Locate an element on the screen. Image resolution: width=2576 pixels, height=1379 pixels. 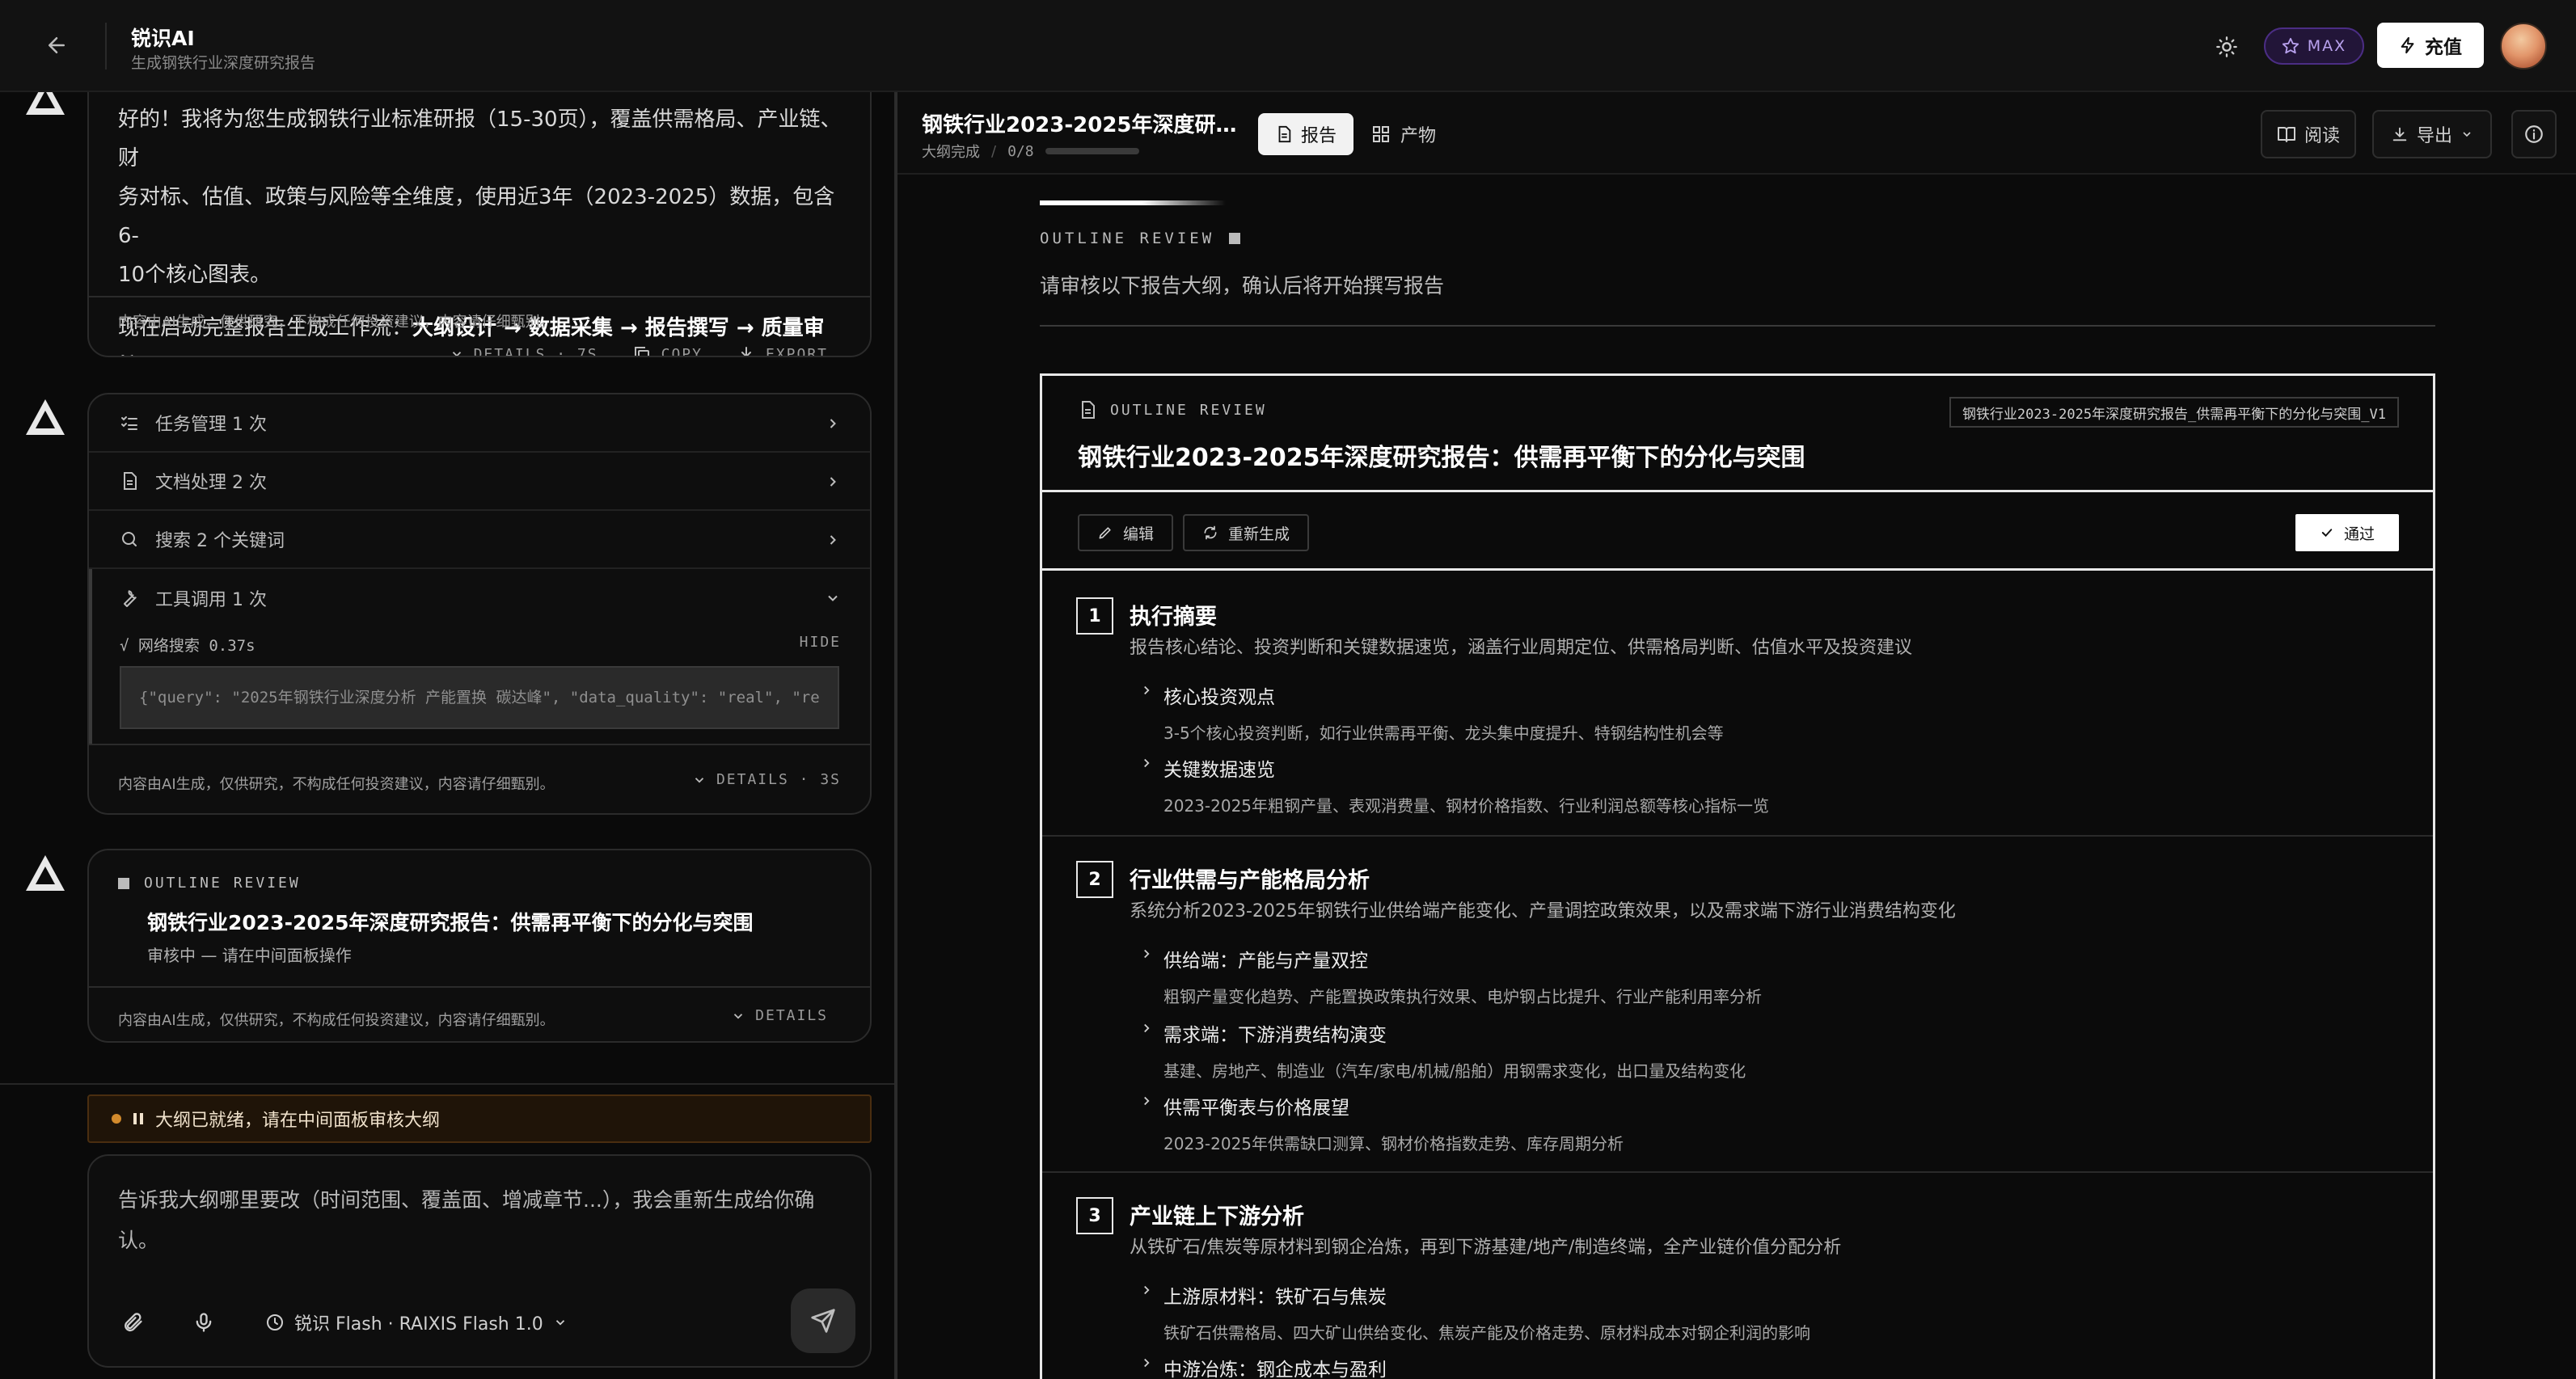
top-bar: 锐识AI 生成钢铁行业深度研究报告 MAX 充值 is located at coordinates (1288, 46).